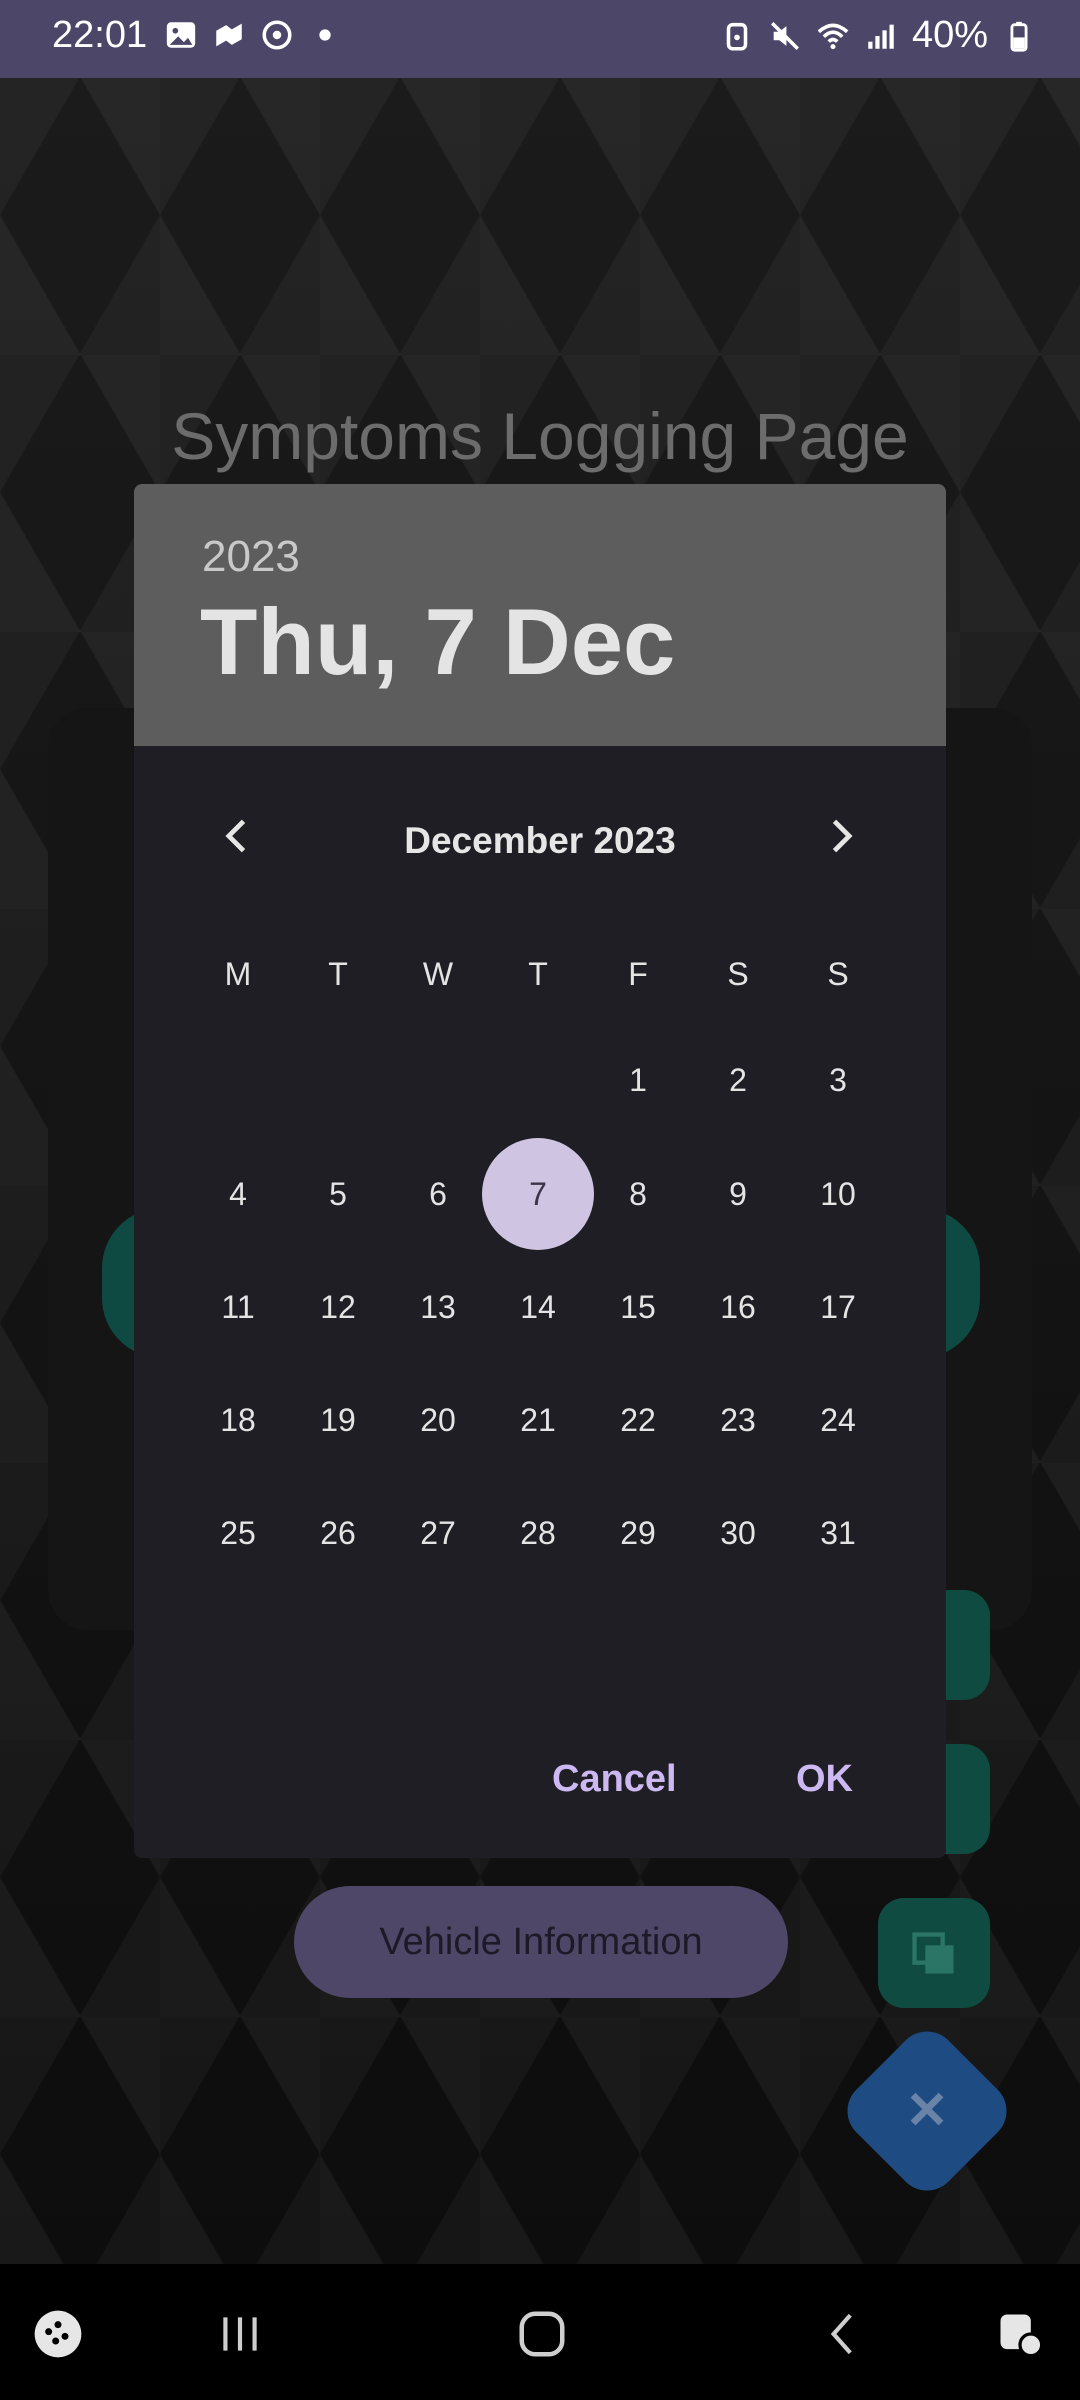  I want to click on day-cell: 21, so click(538, 1420).